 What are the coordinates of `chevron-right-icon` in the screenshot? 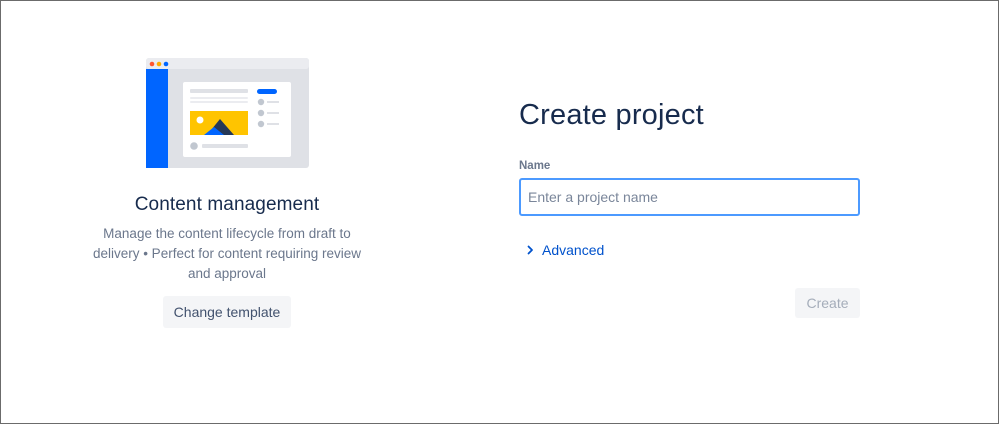 It's located at (530, 250).